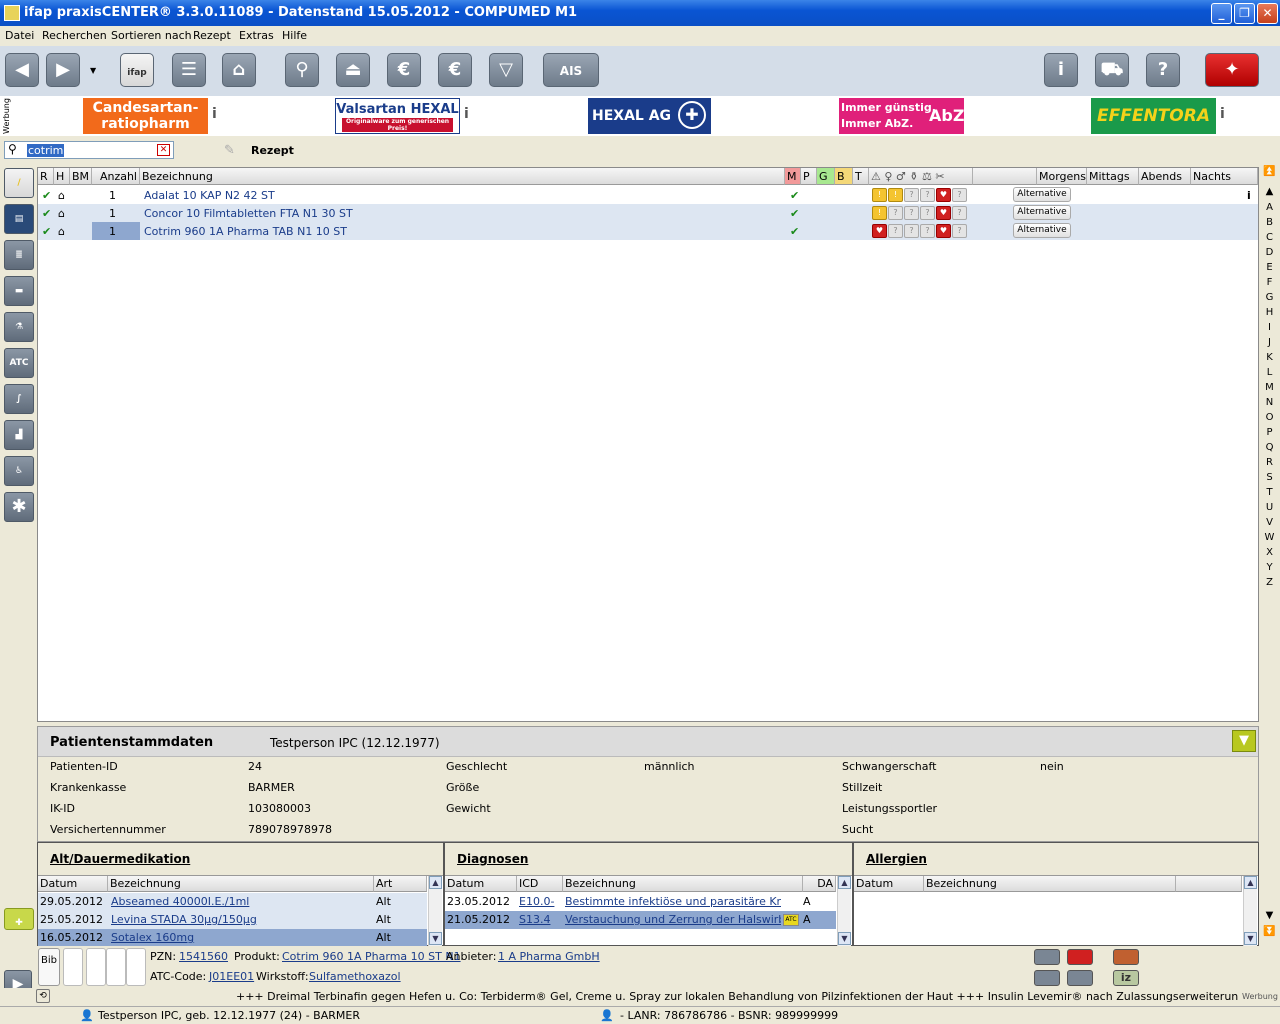  Describe the element at coordinates (272, 150) in the screenshot. I see `rezept-label: Rezept` at that location.